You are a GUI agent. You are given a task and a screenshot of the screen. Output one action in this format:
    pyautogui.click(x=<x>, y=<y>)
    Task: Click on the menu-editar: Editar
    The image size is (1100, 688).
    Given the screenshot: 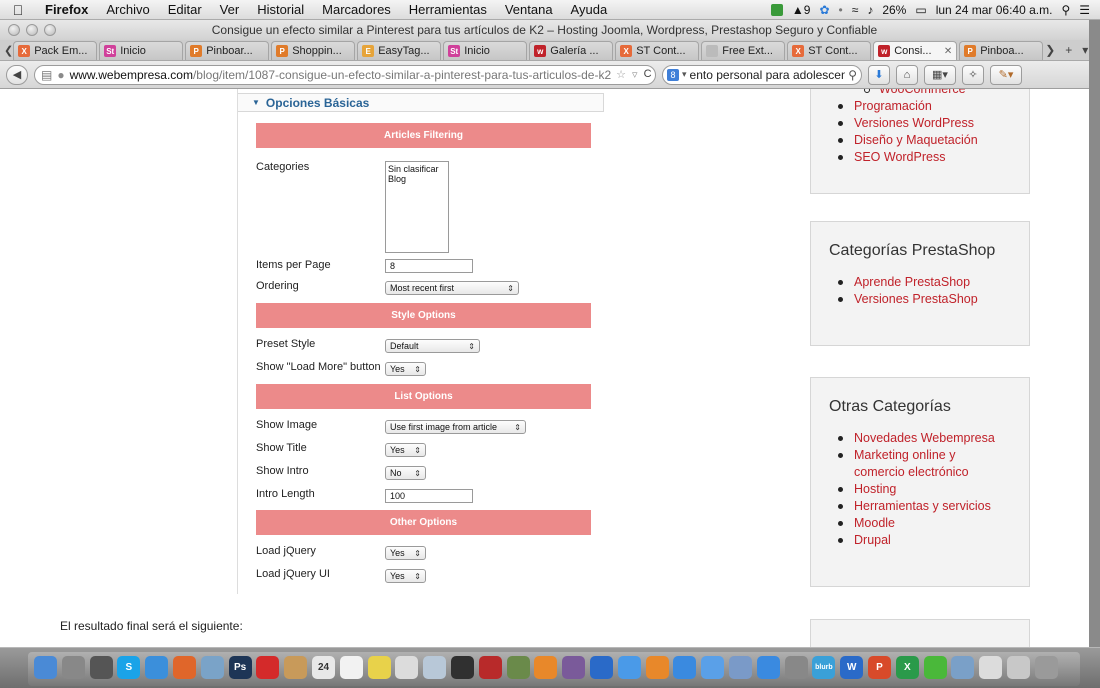 What is the action you would take?
    pyautogui.click(x=185, y=9)
    